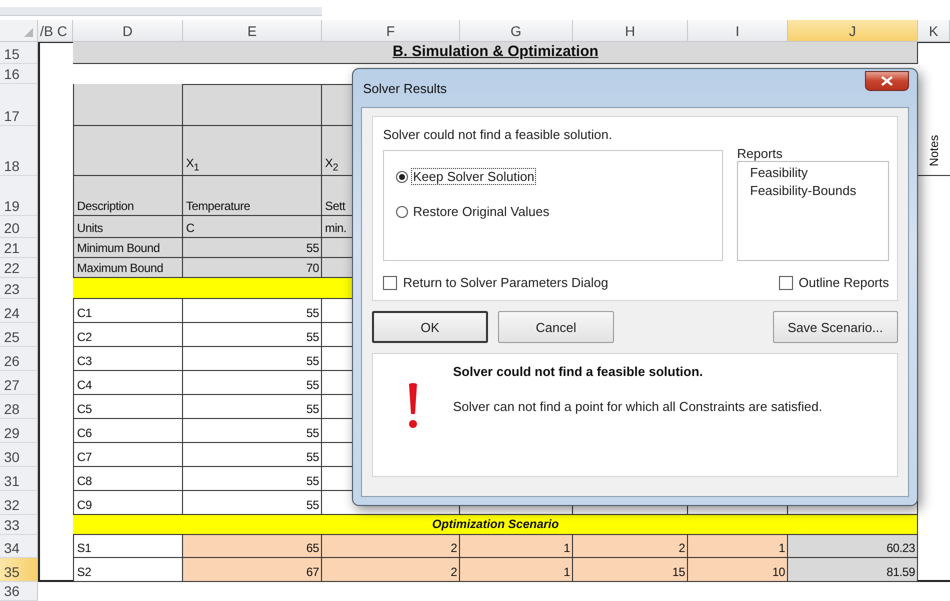 Image resolution: width=950 pixels, height=601 pixels. What do you see at coordinates (505, 282) in the screenshot?
I see `checkbox-label: Return to Solver Parameters Dialog` at bounding box center [505, 282].